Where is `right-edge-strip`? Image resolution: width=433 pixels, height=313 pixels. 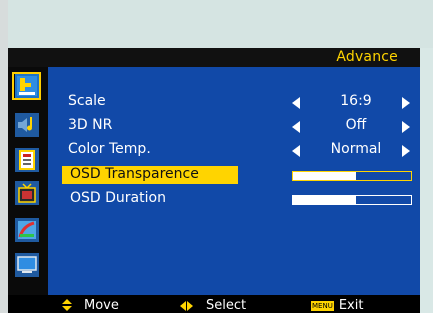
right-edge-strip is located at coordinates (426, 180).